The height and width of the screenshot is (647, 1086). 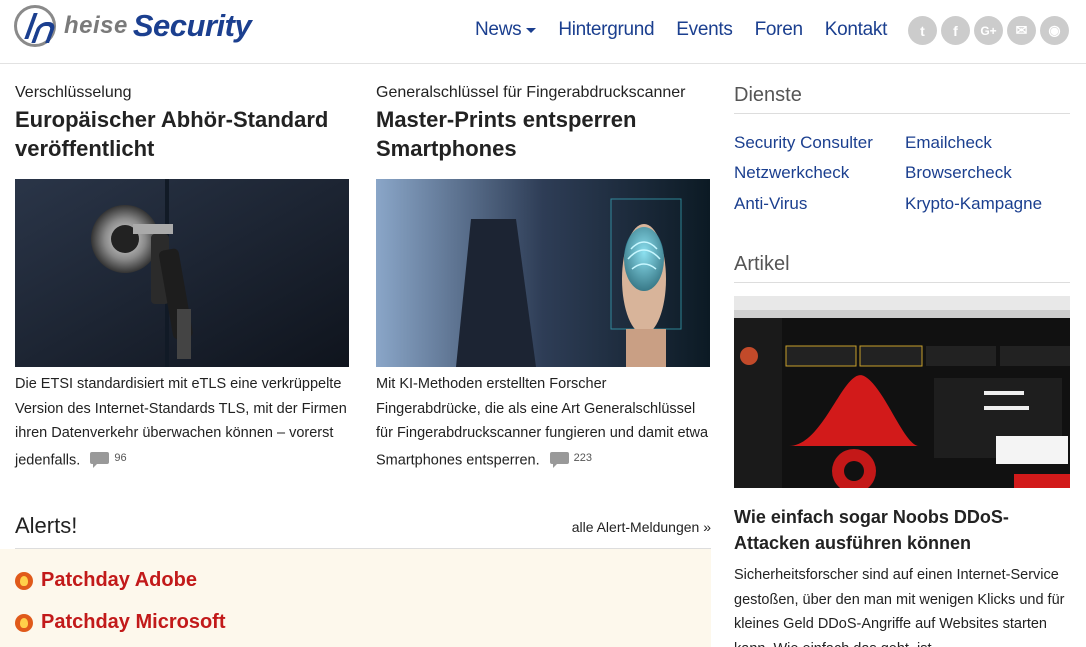 What do you see at coordinates (770, 204) in the screenshot?
I see `dienst-anti-virus: Anti-Virus` at bounding box center [770, 204].